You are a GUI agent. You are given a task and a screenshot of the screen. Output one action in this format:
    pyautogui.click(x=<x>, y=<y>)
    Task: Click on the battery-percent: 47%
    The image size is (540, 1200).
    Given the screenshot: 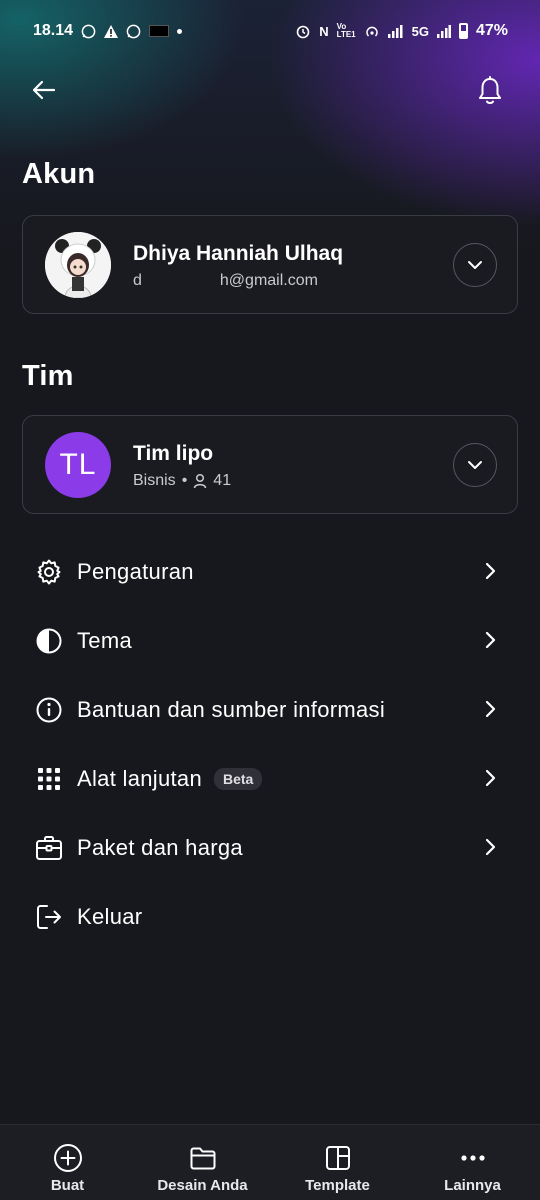 What is the action you would take?
    pyautogui.click(x=491, y=30)
    